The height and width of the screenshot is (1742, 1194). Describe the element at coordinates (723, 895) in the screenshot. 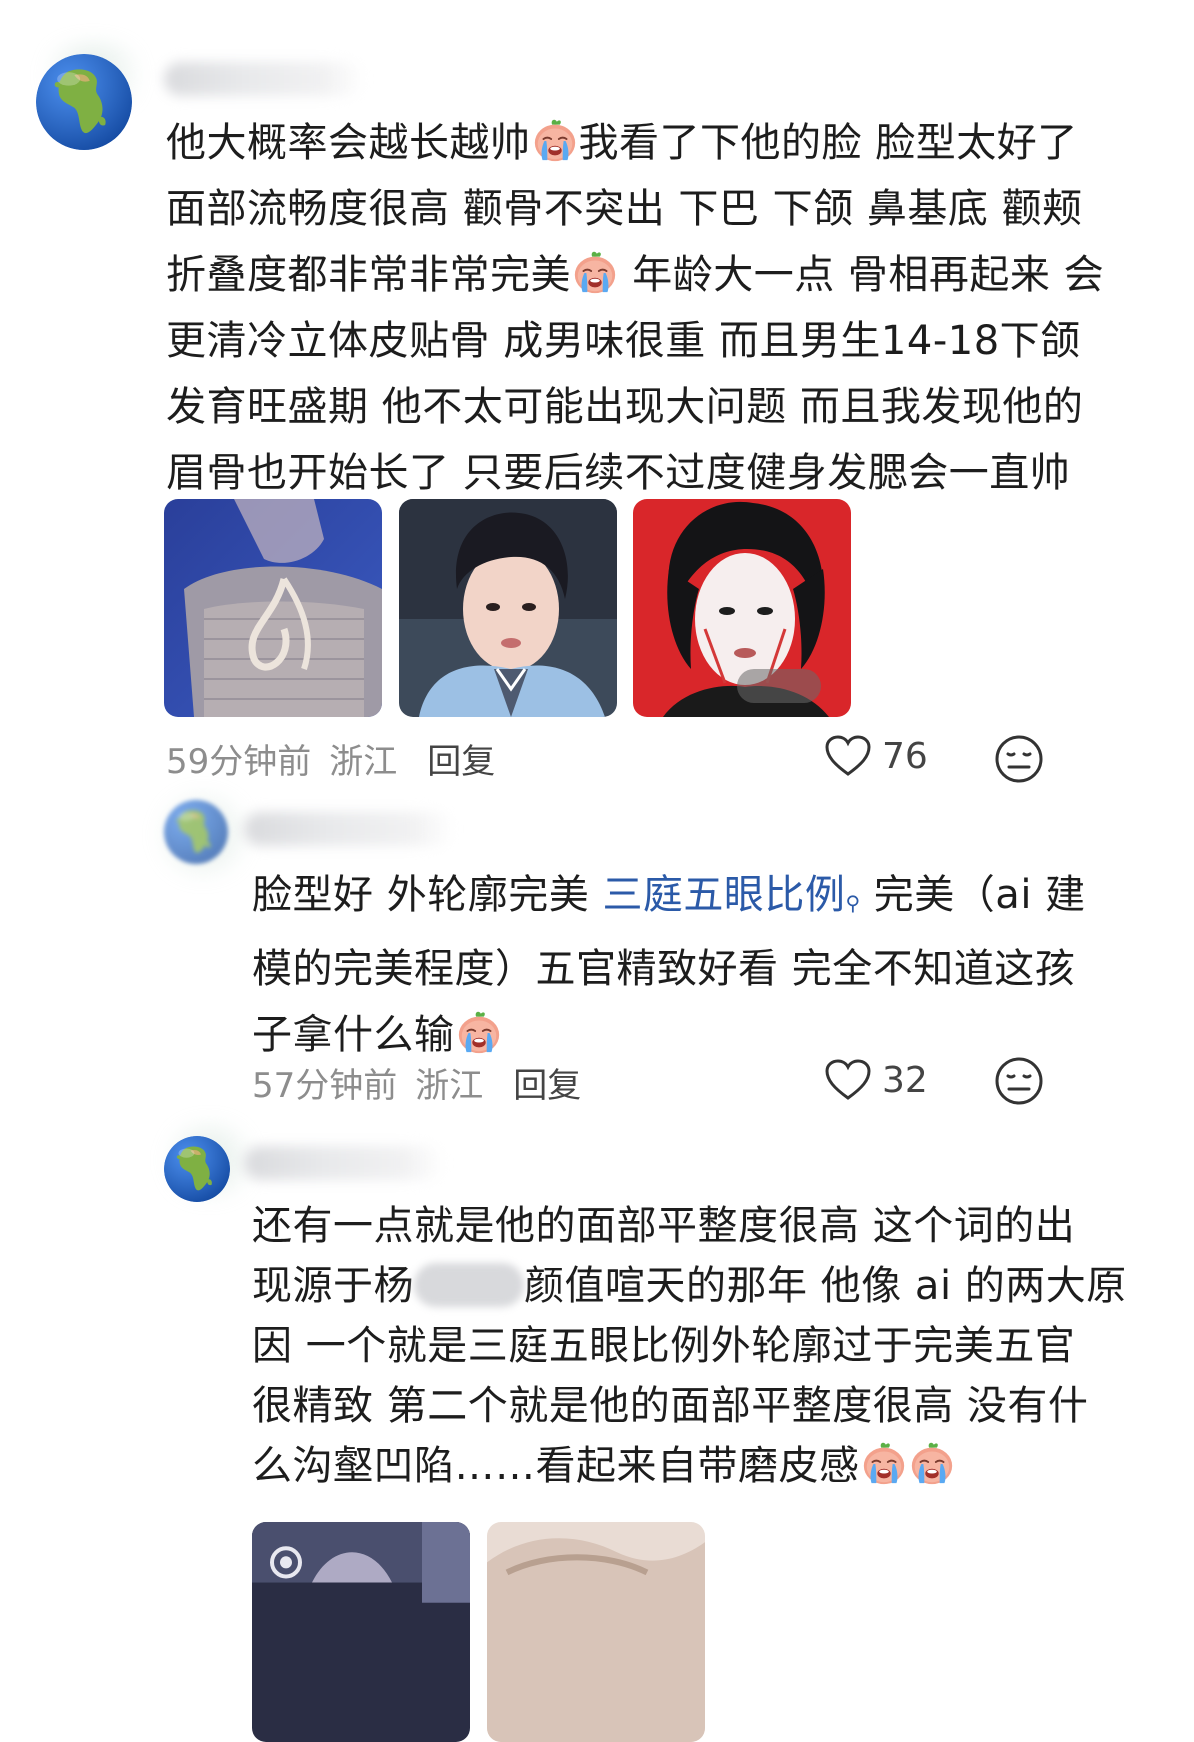

I see `search-link: 三庭五眼比例` at that location.